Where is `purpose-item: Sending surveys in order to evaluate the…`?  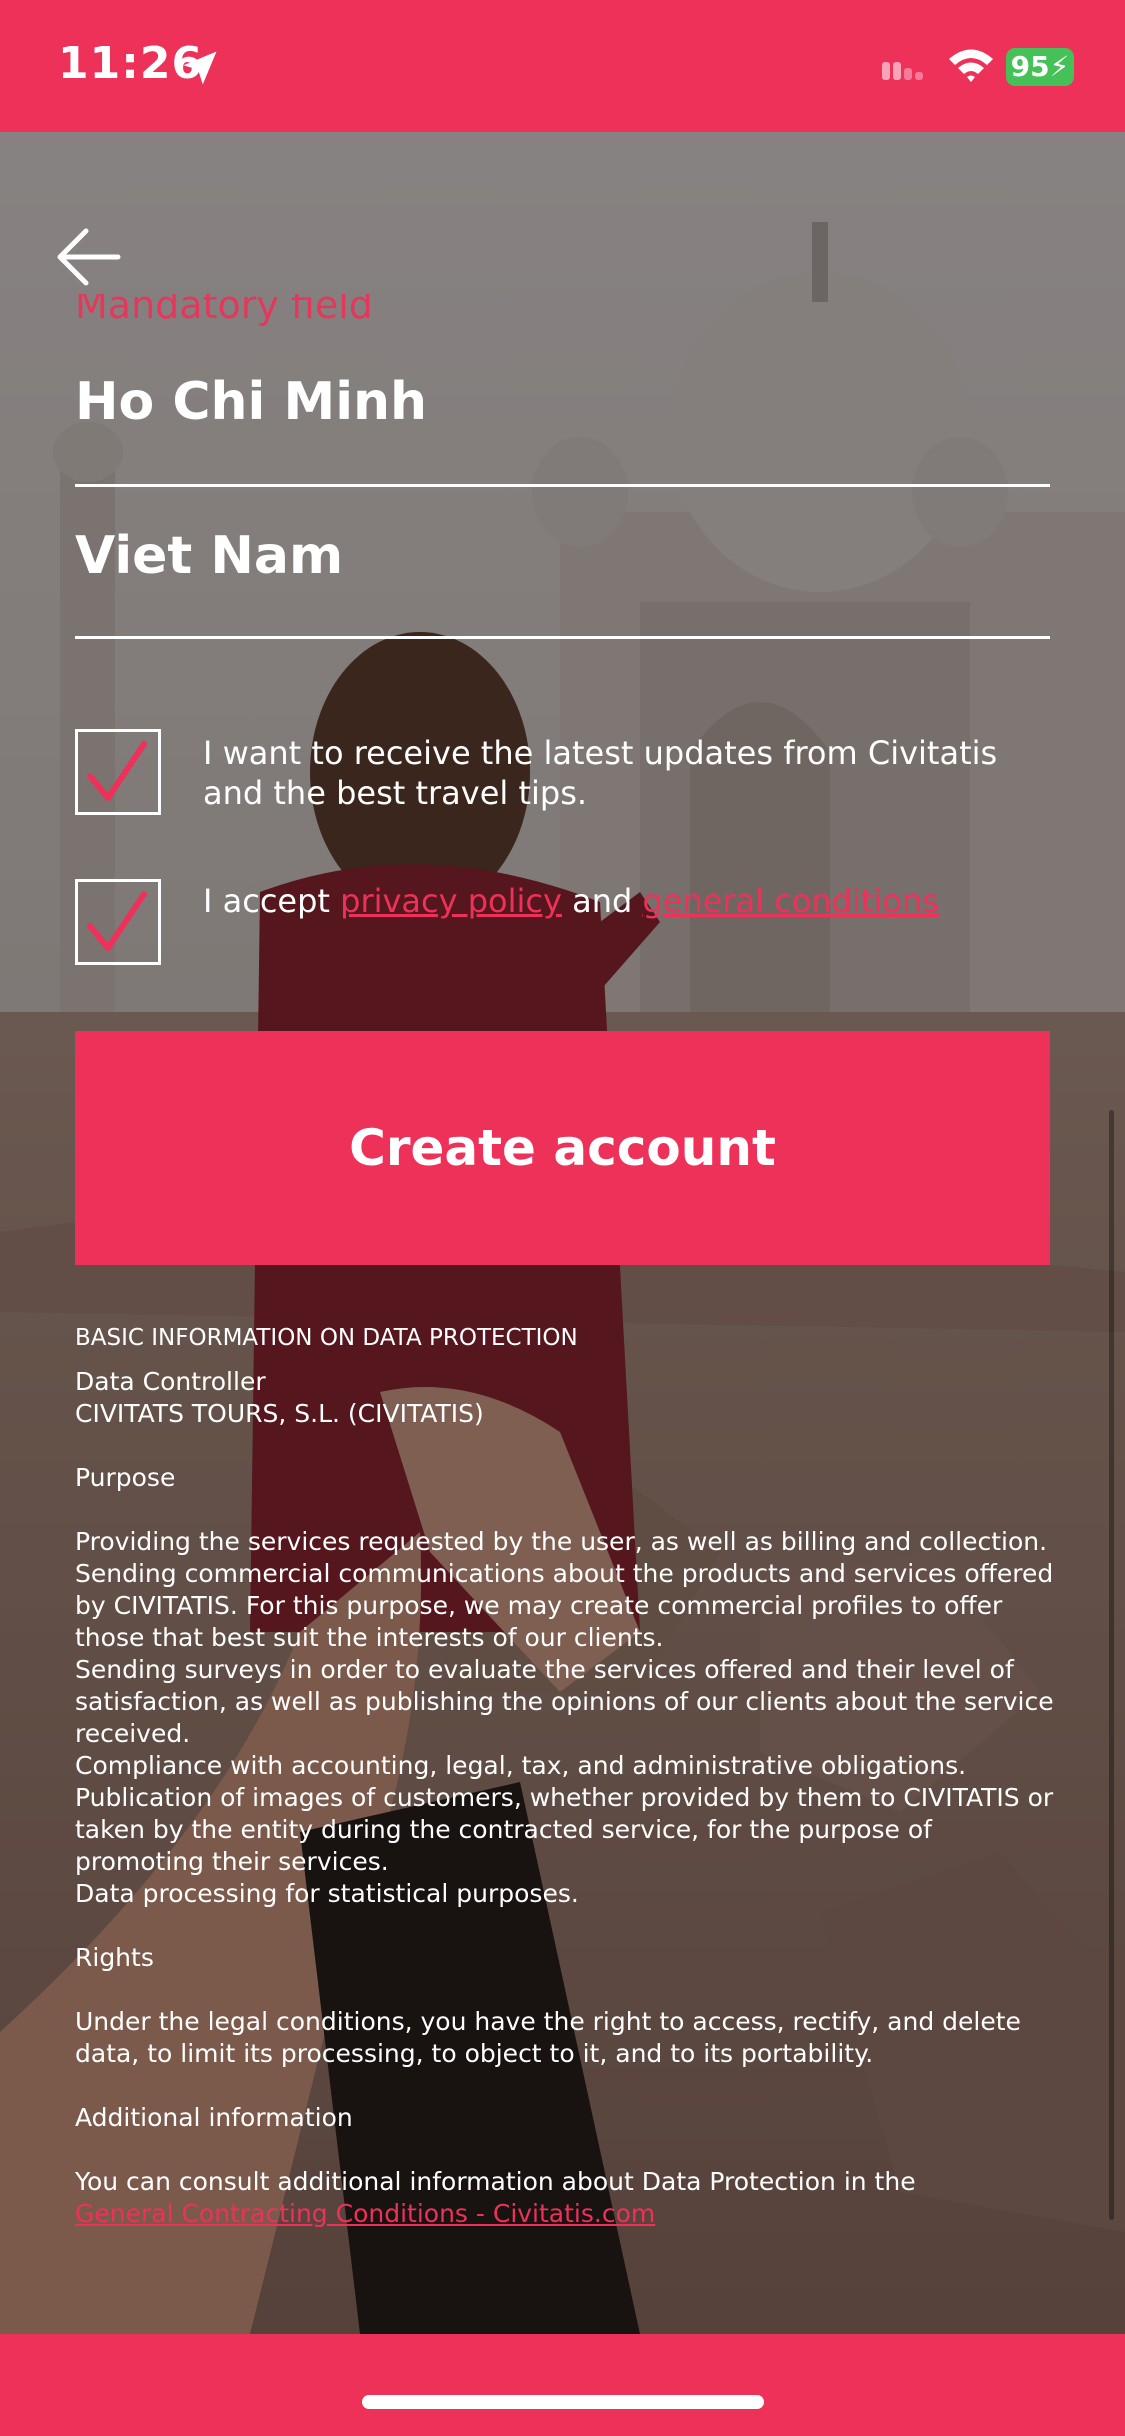 purpose-item: Sending surveys in order to evaluate the… is located at coordinates (564, 1701).